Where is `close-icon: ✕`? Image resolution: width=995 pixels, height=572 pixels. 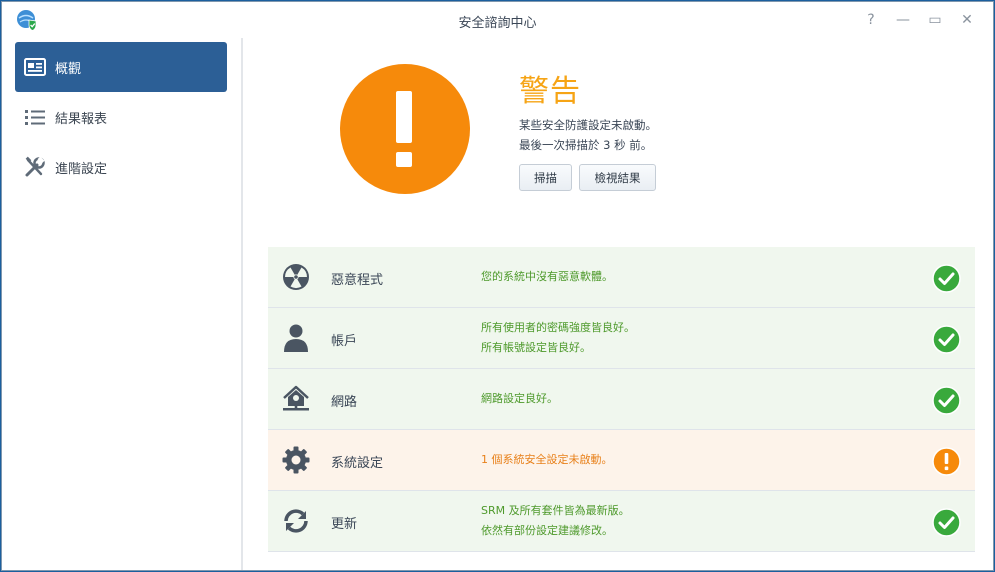
close-icon: ✕ is located at coordinates (967, 20).